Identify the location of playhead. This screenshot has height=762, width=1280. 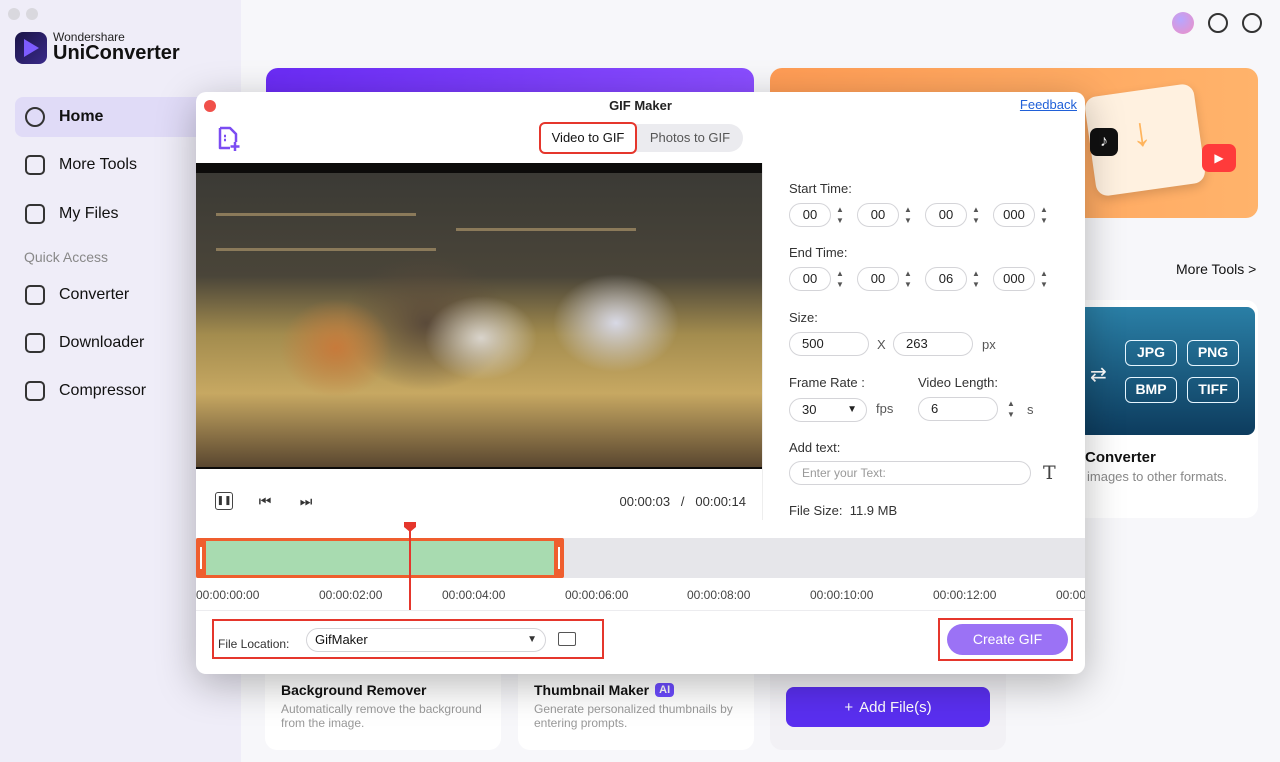
(410, 567).